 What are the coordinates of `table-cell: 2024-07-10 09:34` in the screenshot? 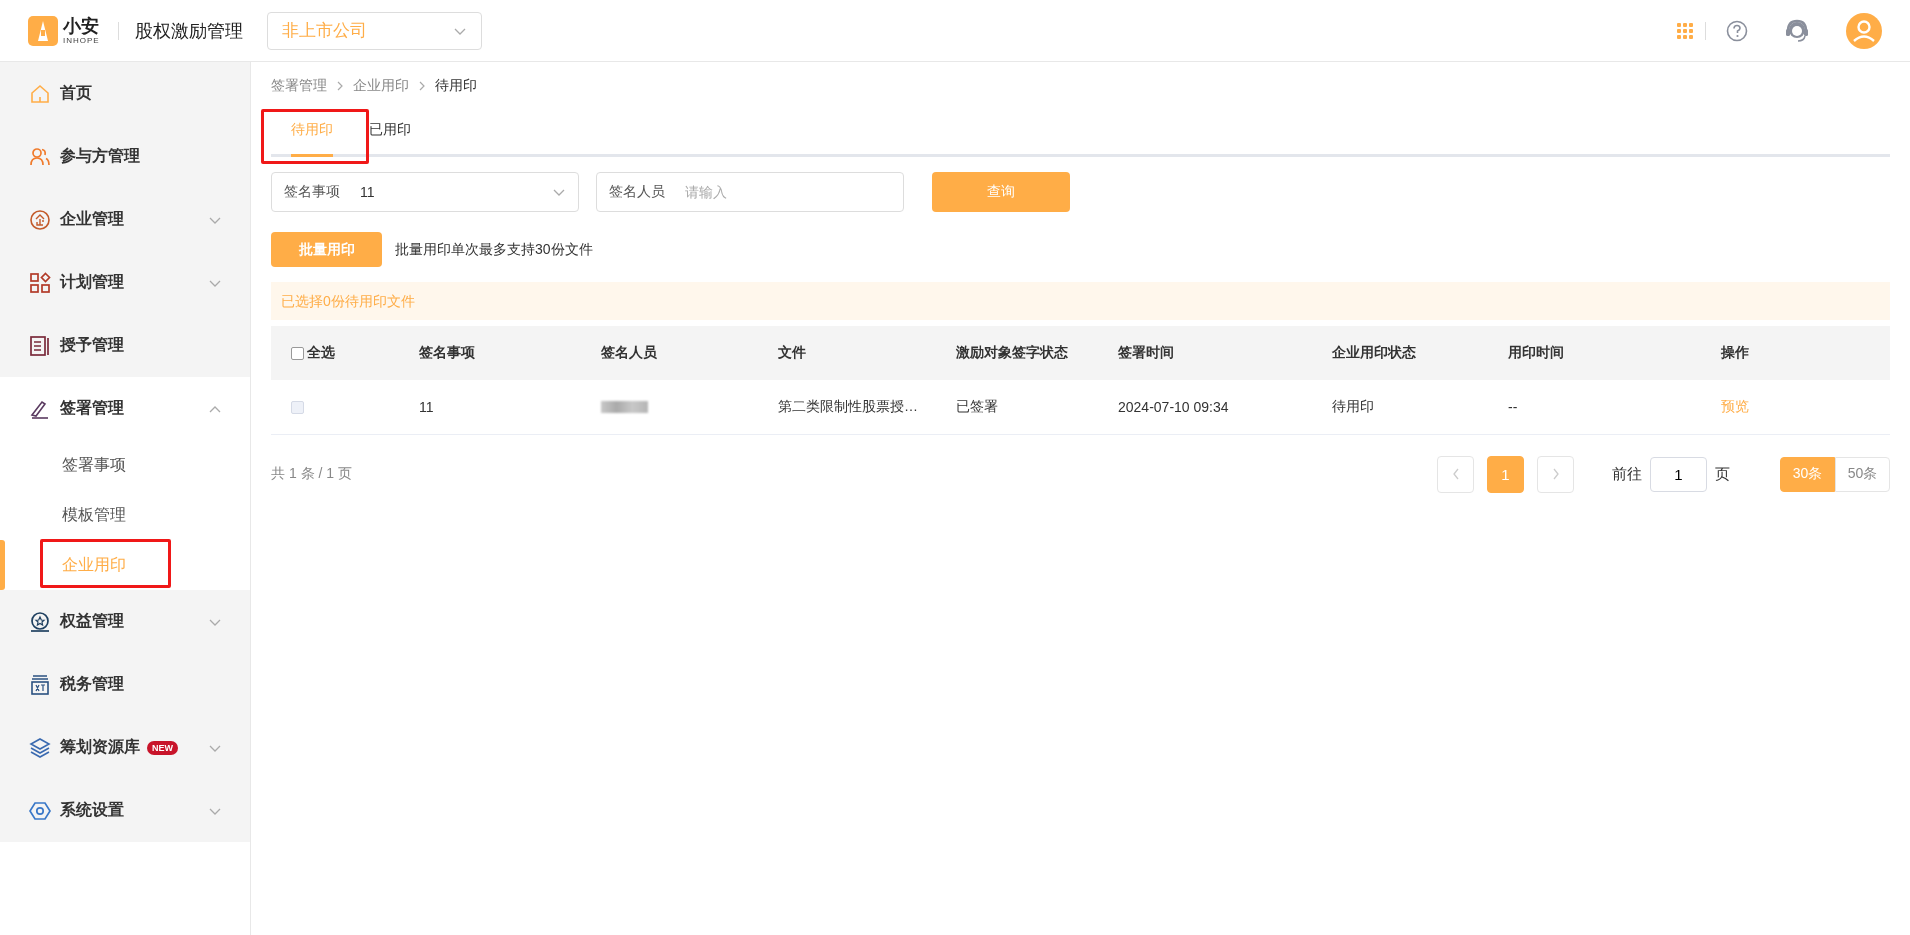 It's located at (1173, 407).